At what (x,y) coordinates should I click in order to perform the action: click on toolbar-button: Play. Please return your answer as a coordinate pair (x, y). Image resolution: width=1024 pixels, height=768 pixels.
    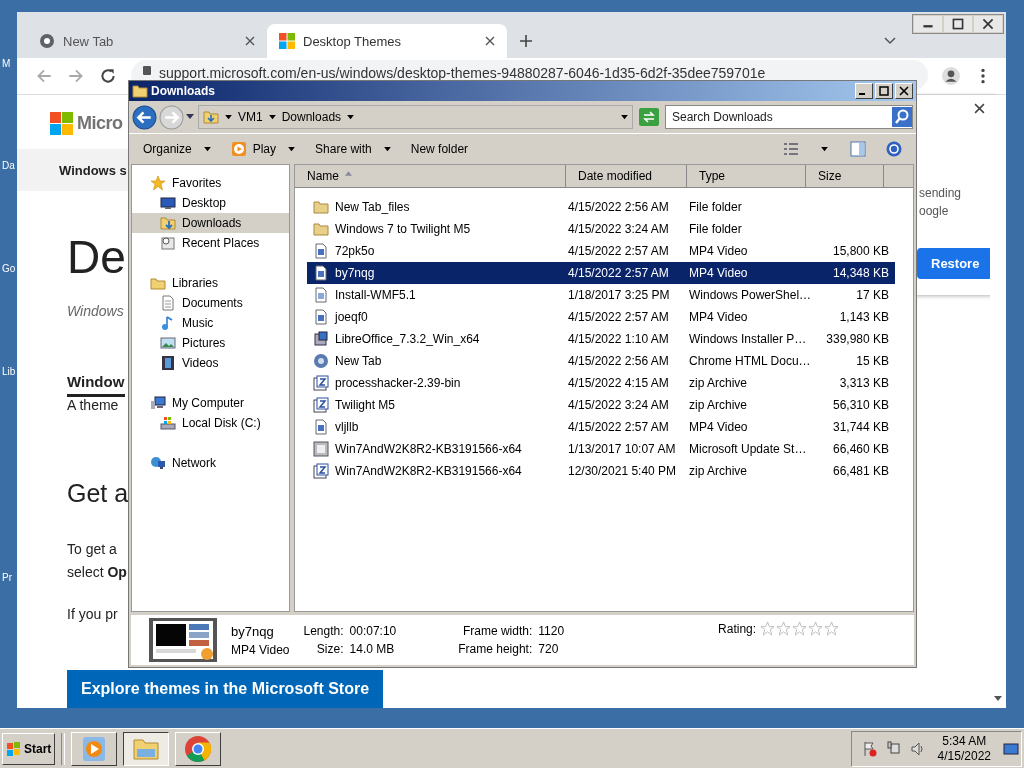
    Looking at the image, I should click on (263, 149).